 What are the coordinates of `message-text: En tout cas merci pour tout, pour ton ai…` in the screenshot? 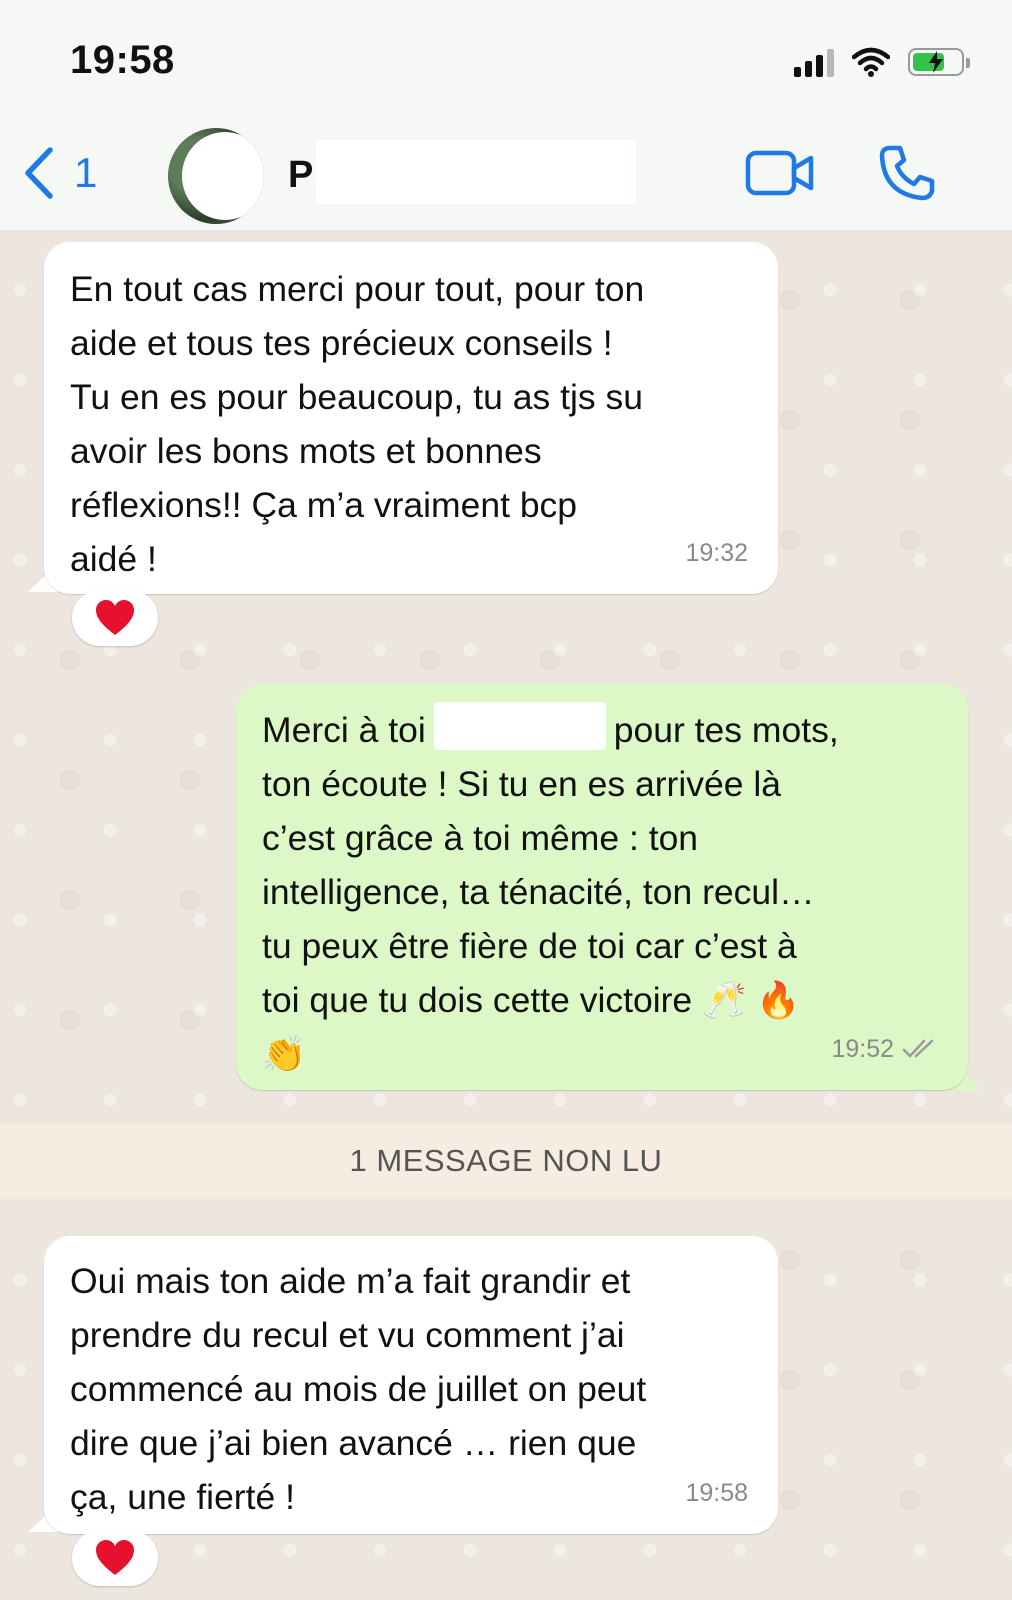 It's located at (357, 424).